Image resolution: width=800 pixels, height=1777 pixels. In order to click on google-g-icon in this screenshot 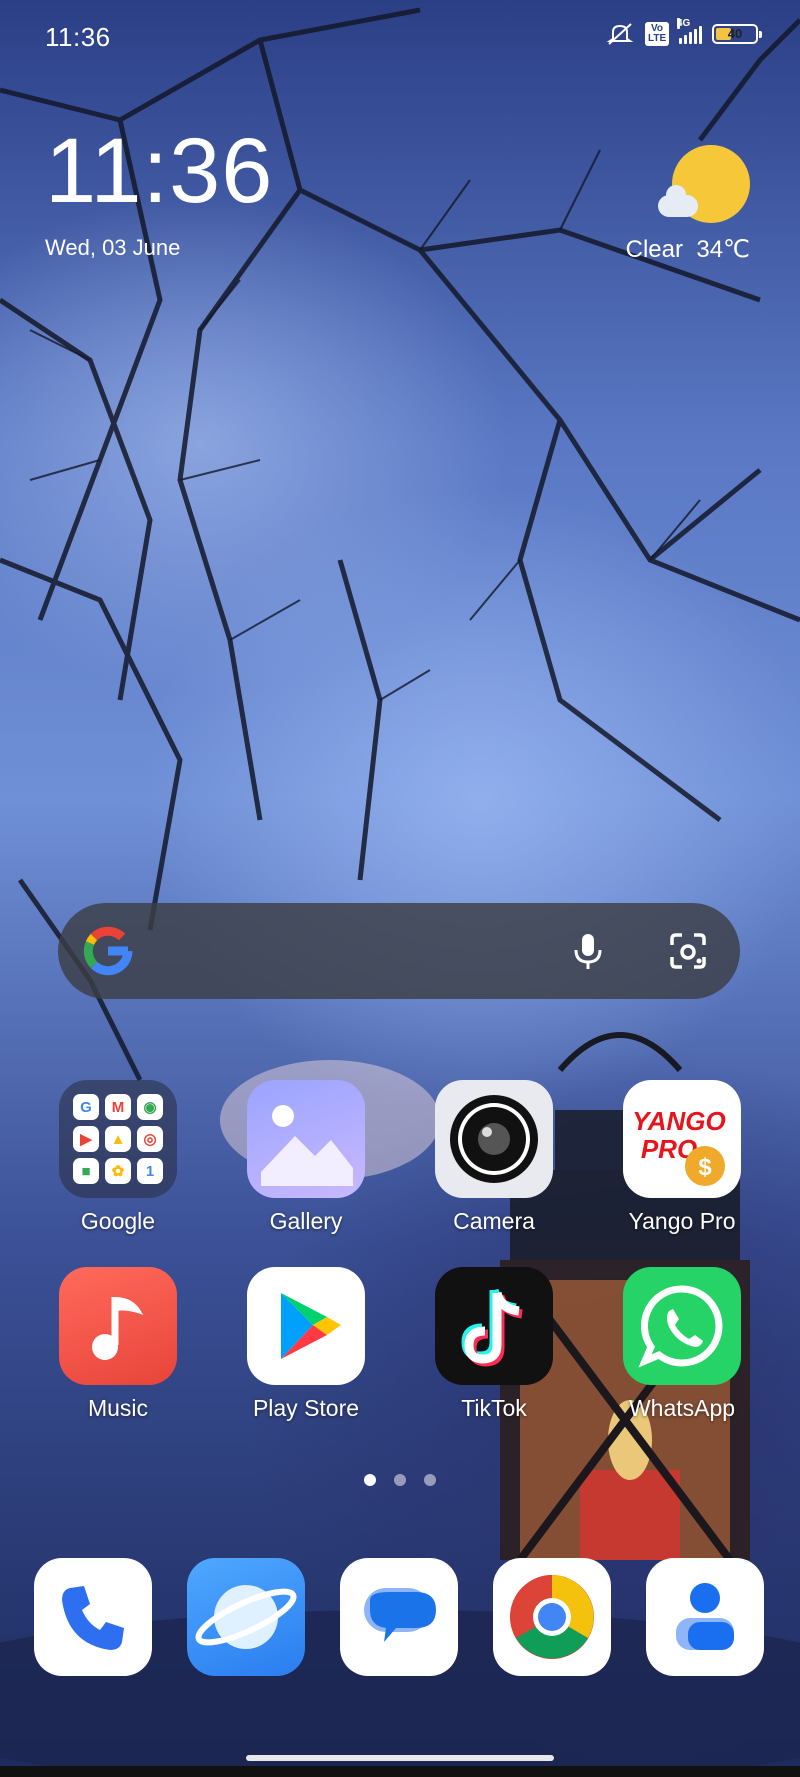, I will do `click(108, 951)`.